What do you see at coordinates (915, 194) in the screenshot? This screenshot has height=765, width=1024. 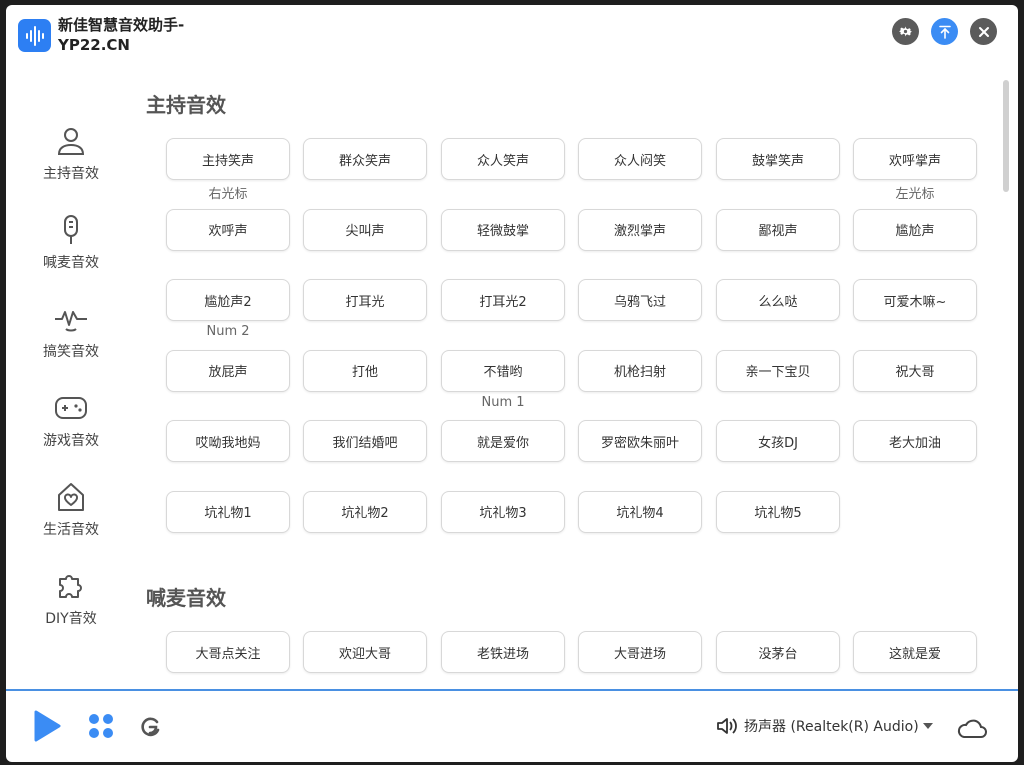 I see `hotkey-label: 左光标` at bounding box center [915, 194].